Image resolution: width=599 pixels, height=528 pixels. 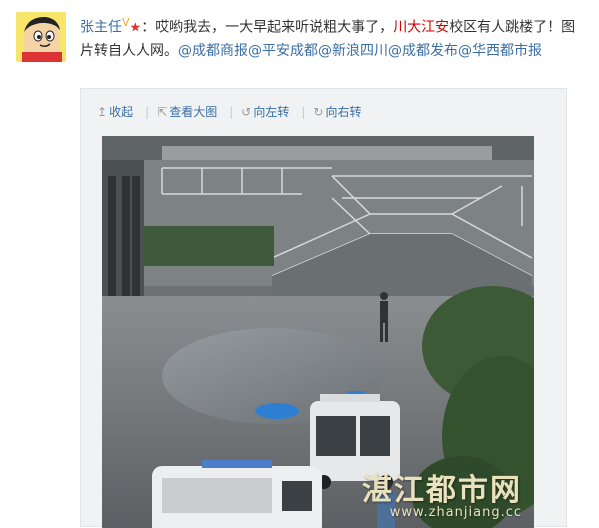 I want to click on mention-link: @新浪四川, so click(x=353, y=51).